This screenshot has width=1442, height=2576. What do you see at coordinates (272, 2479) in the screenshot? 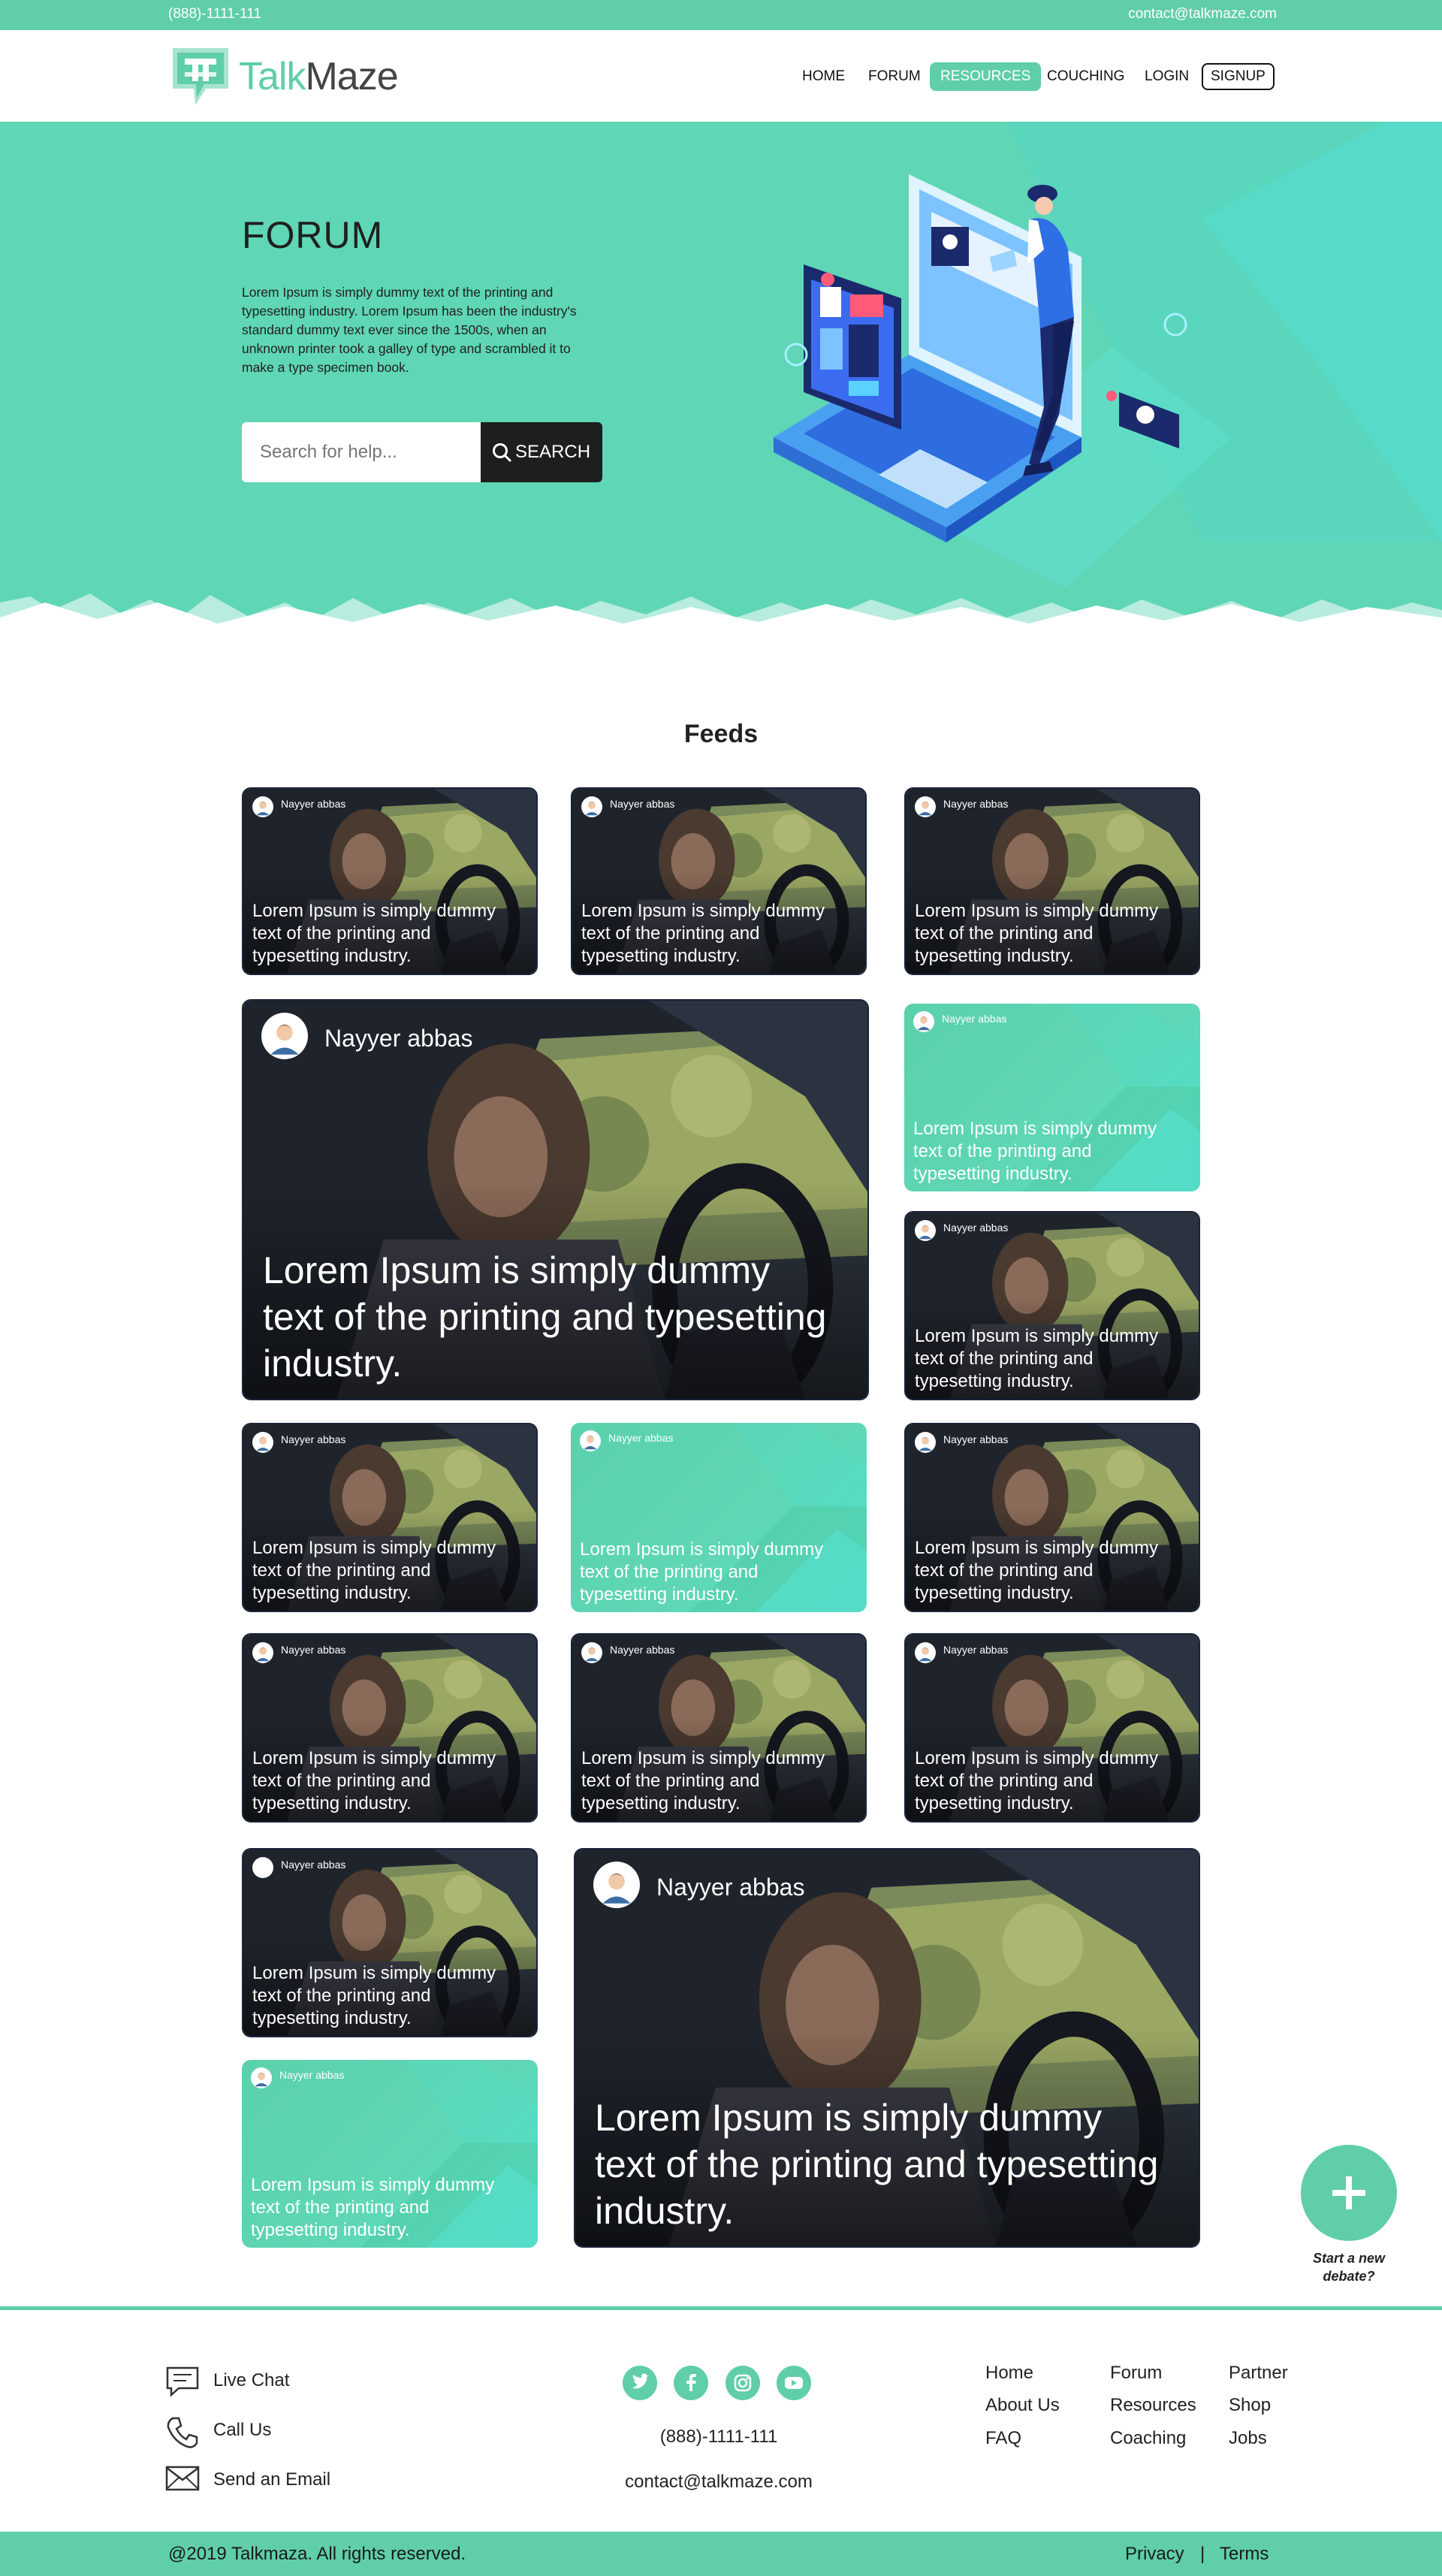
I see `footer-send-email-label: Send an Email` at bounding box center [272, 2479].